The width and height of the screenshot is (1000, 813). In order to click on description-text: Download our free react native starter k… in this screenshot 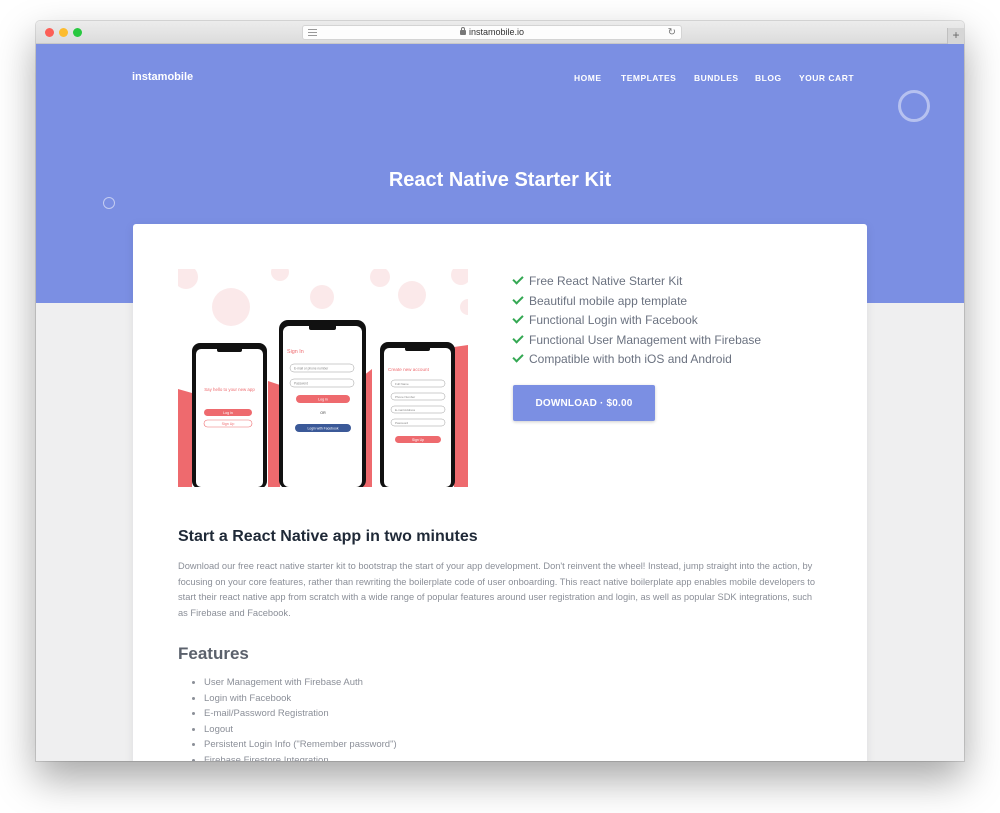, I will do `click(497, 589)`.